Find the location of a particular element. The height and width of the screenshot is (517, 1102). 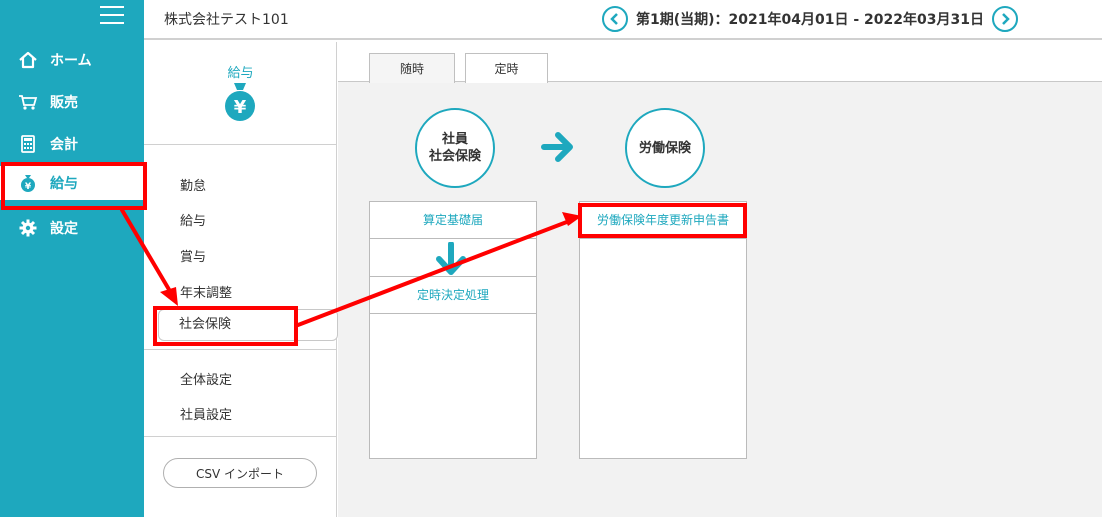

nav-item-label: 給与 is located at coordinates (64, 184).